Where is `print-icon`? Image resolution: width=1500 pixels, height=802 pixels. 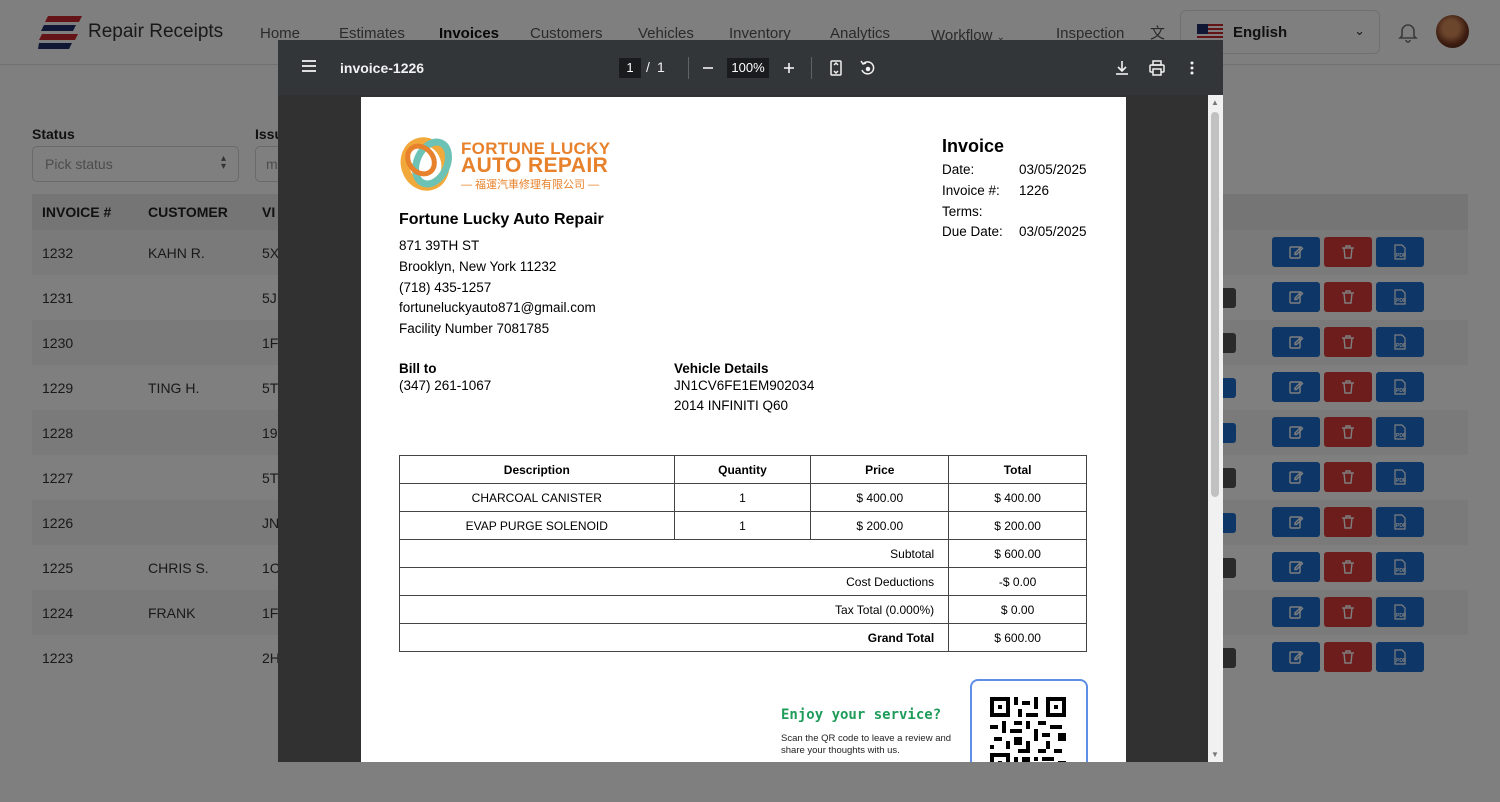 print-icon is located at coordinates (1157, 68).